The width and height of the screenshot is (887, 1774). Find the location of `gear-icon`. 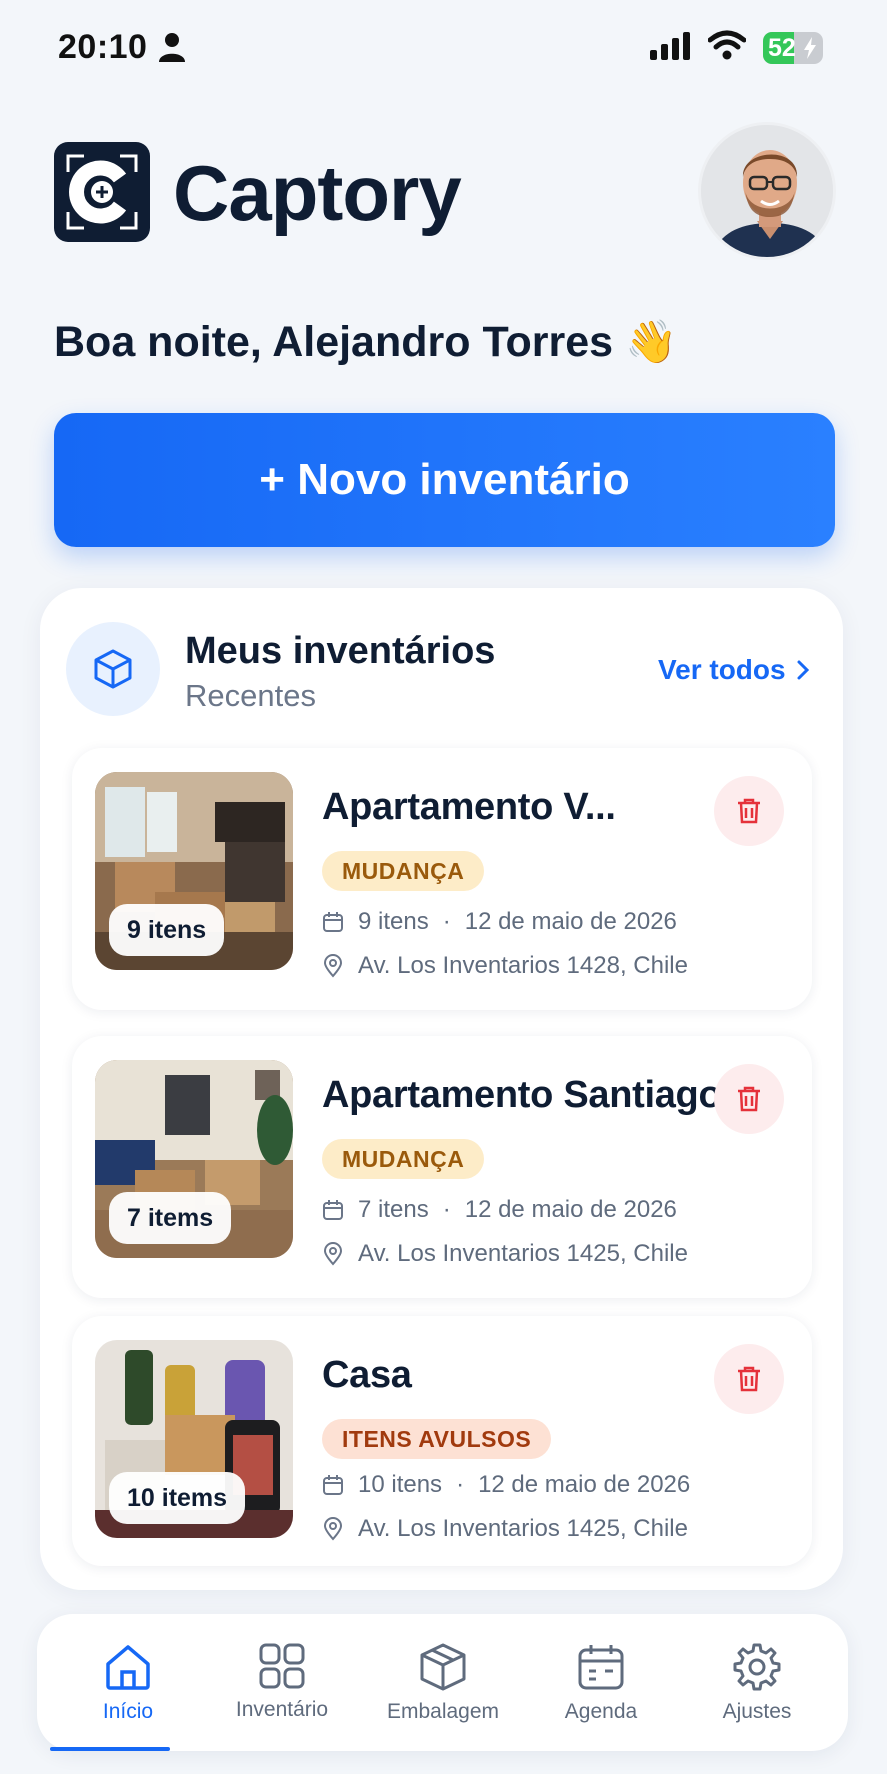

gear-icon is located at coordinates (757, 1667).